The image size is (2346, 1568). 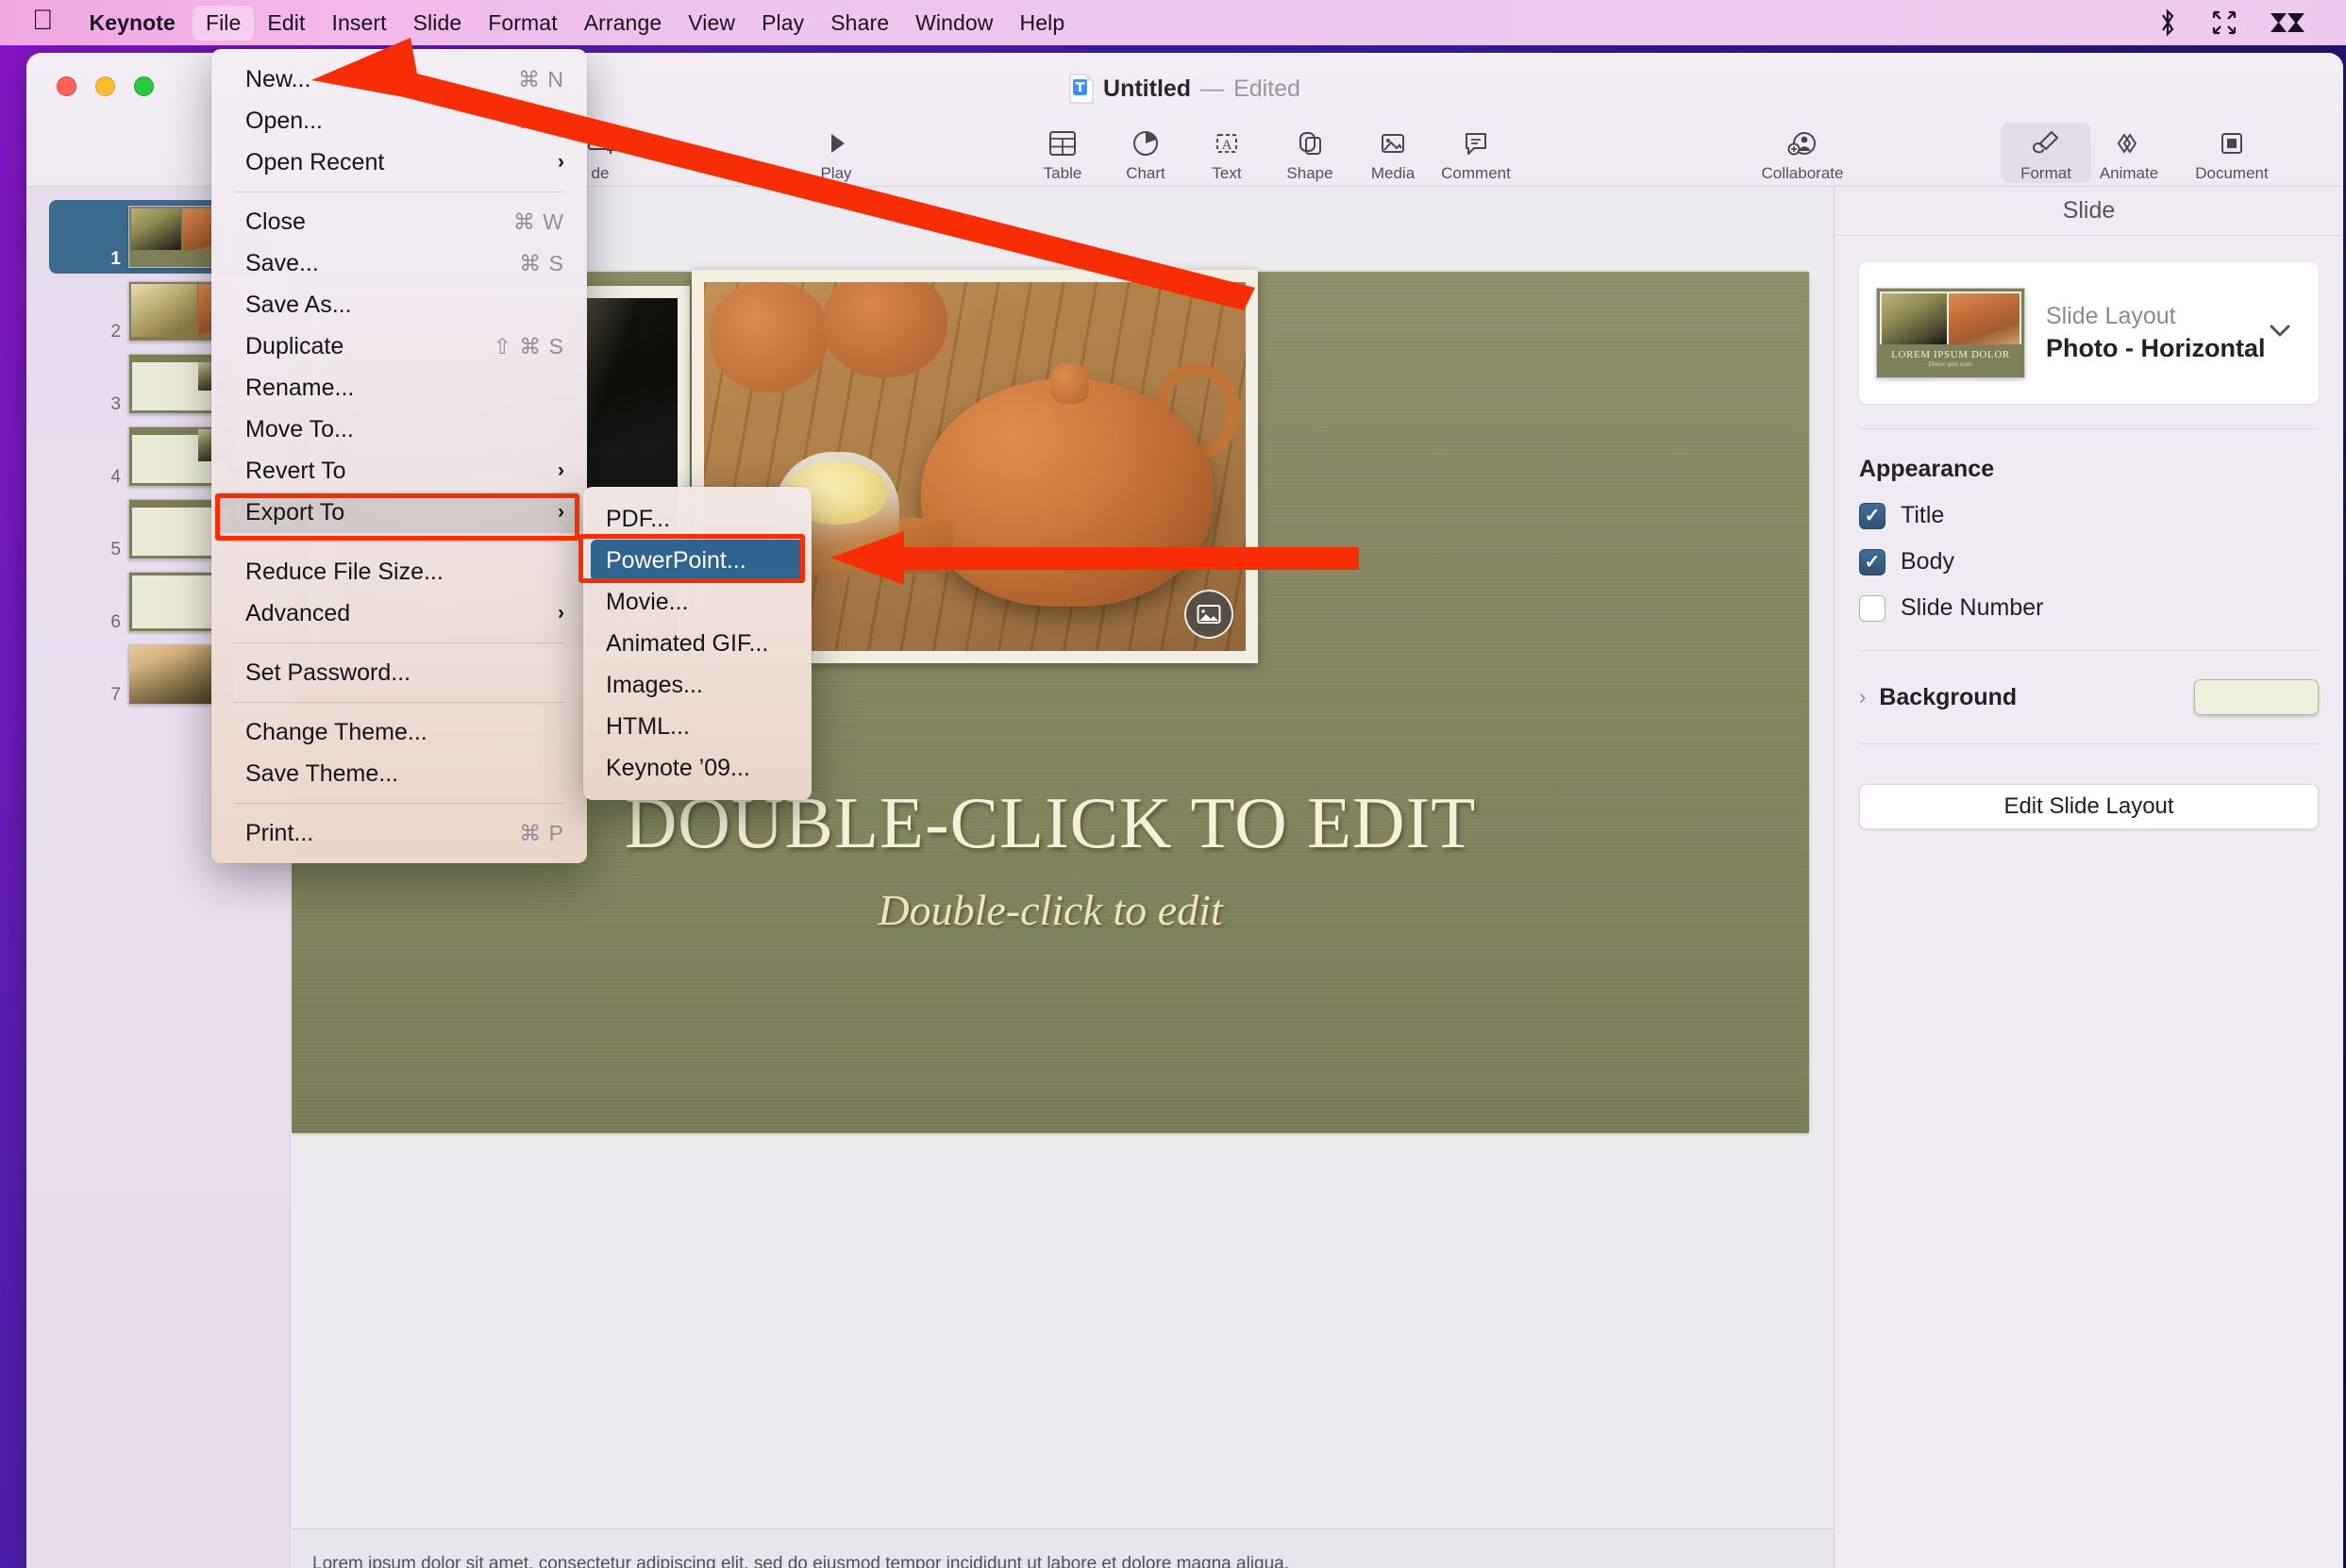 What do you see at coordinates (115, 259) in the screenshot?
I see `slide-number-1: 1` at bounding box center [115, 259].